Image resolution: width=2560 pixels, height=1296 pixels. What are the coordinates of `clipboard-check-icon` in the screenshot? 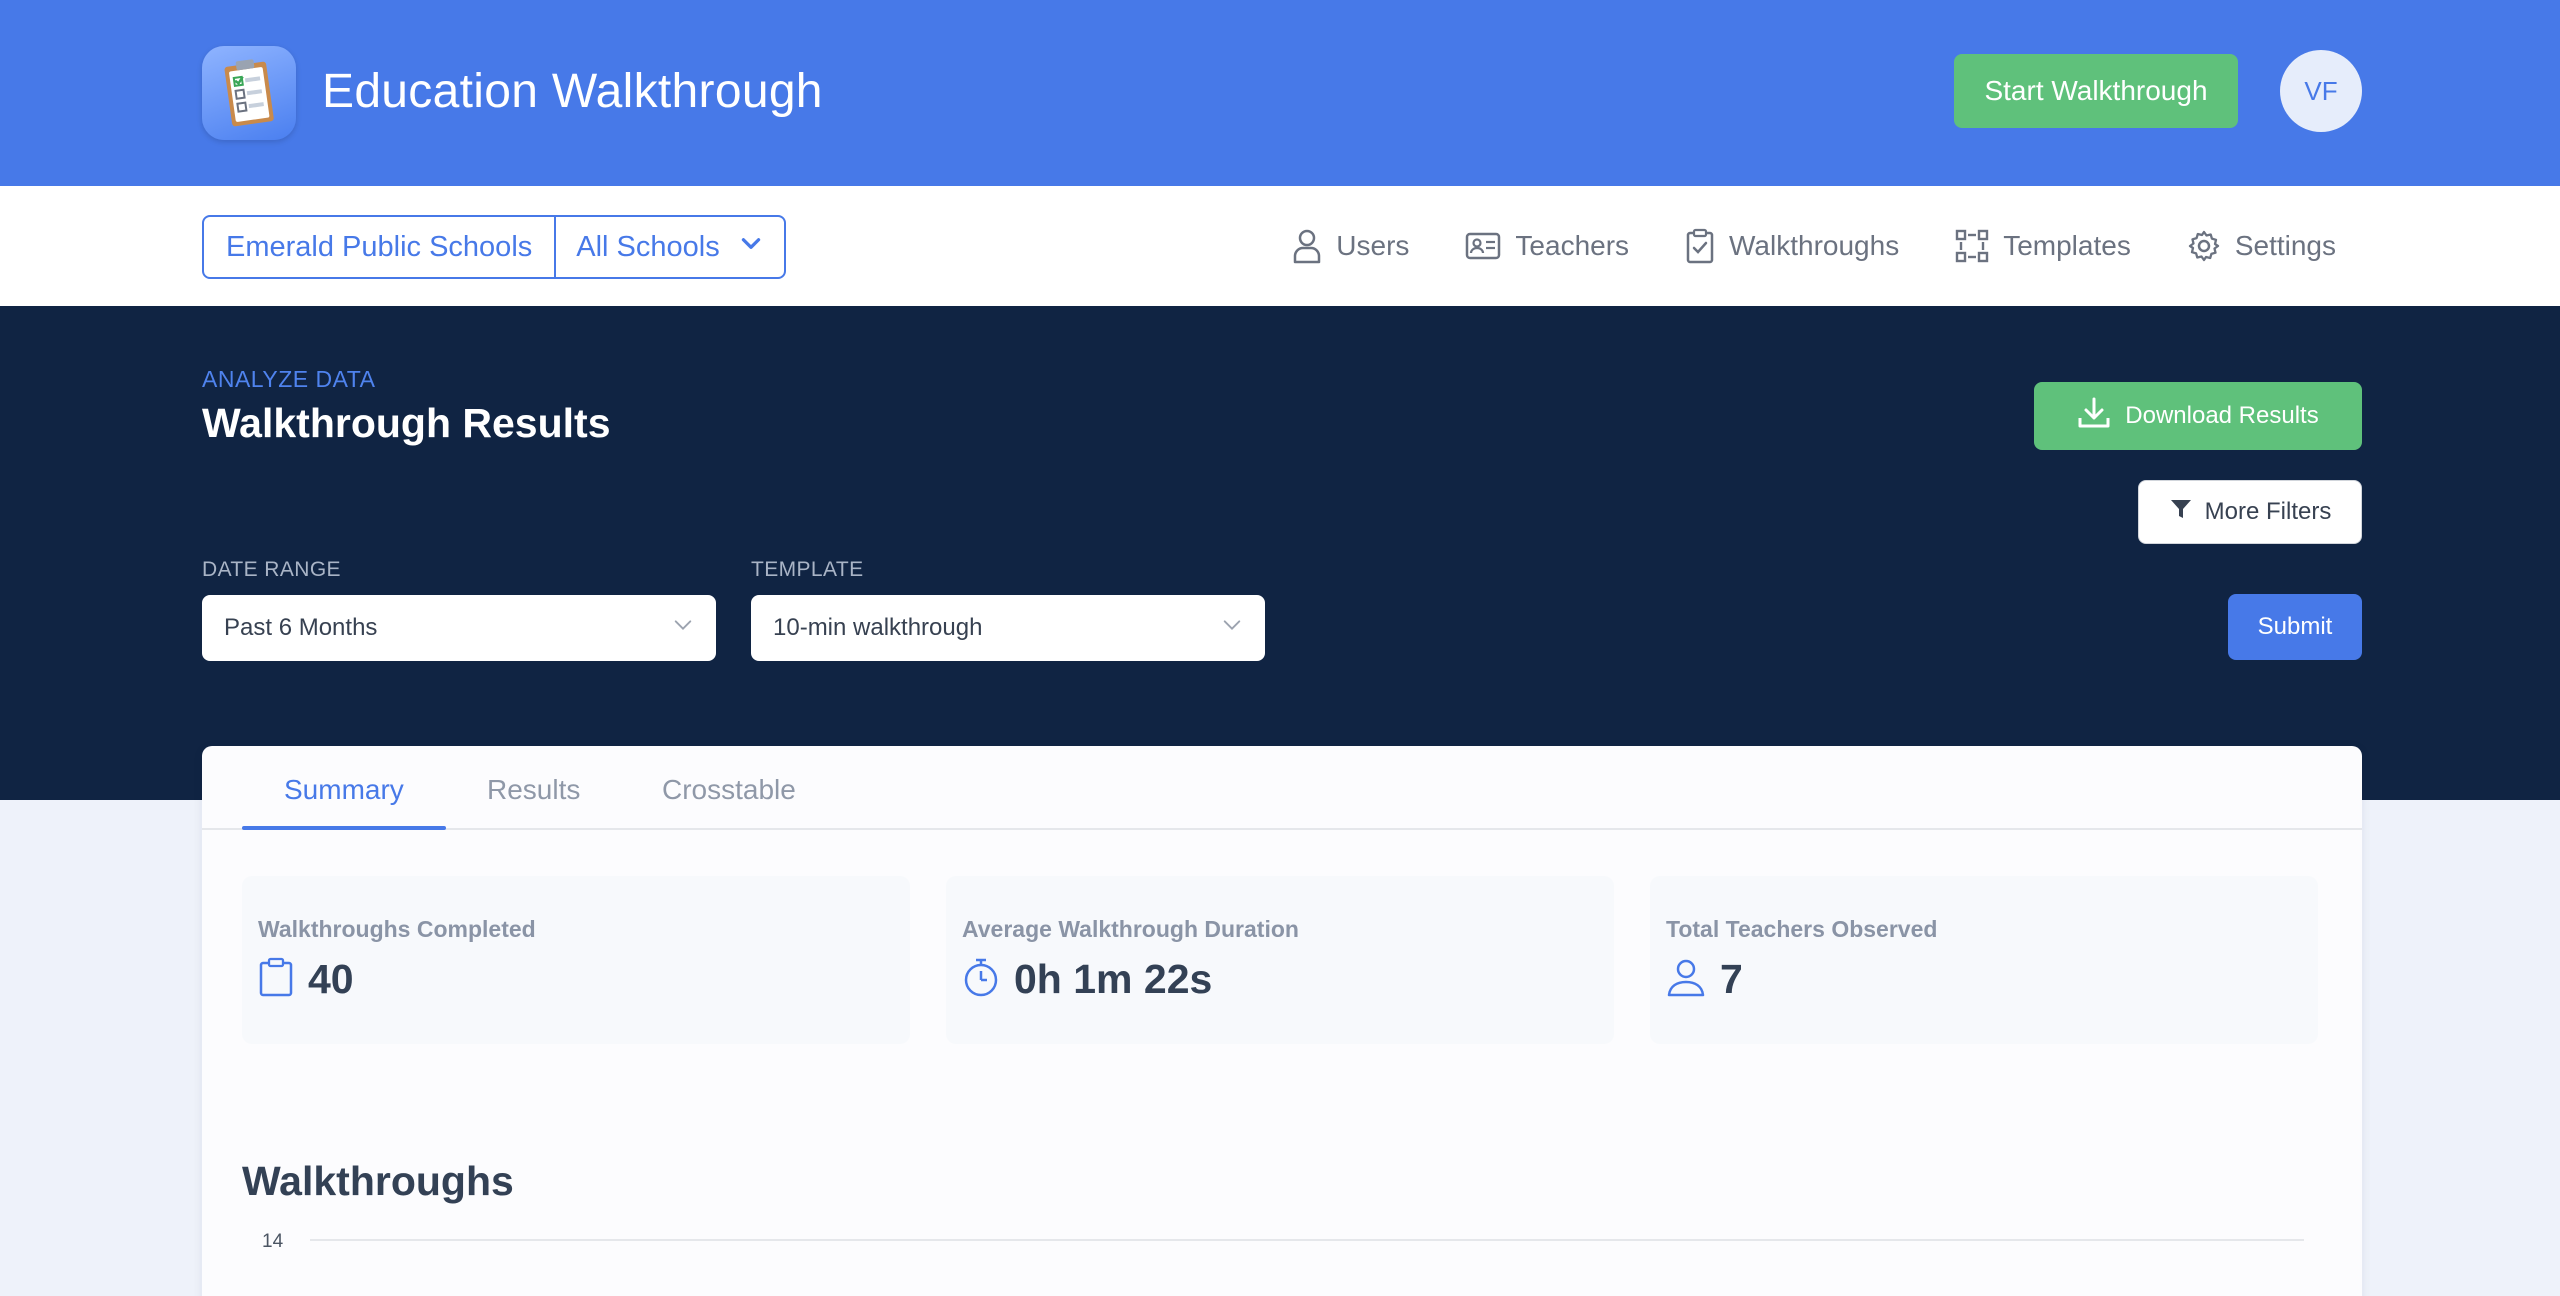 It's located at (1700, 246).